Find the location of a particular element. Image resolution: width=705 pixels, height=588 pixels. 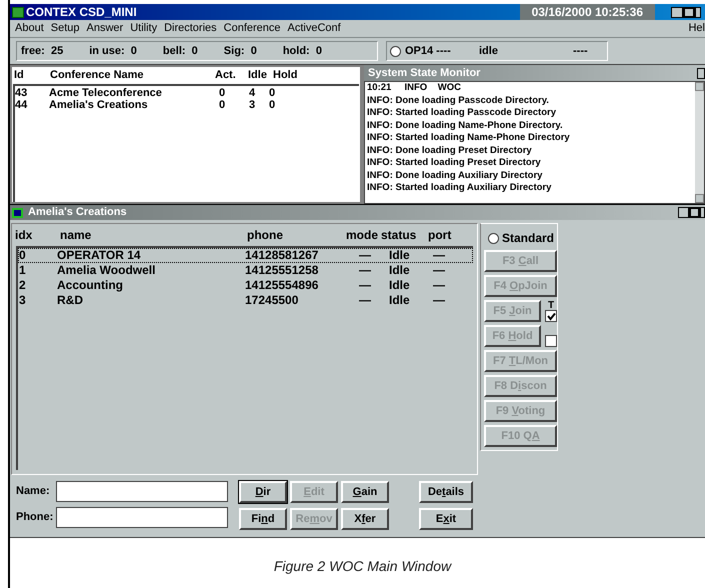

menu-item: Conference is located at coordinates (252, 28).